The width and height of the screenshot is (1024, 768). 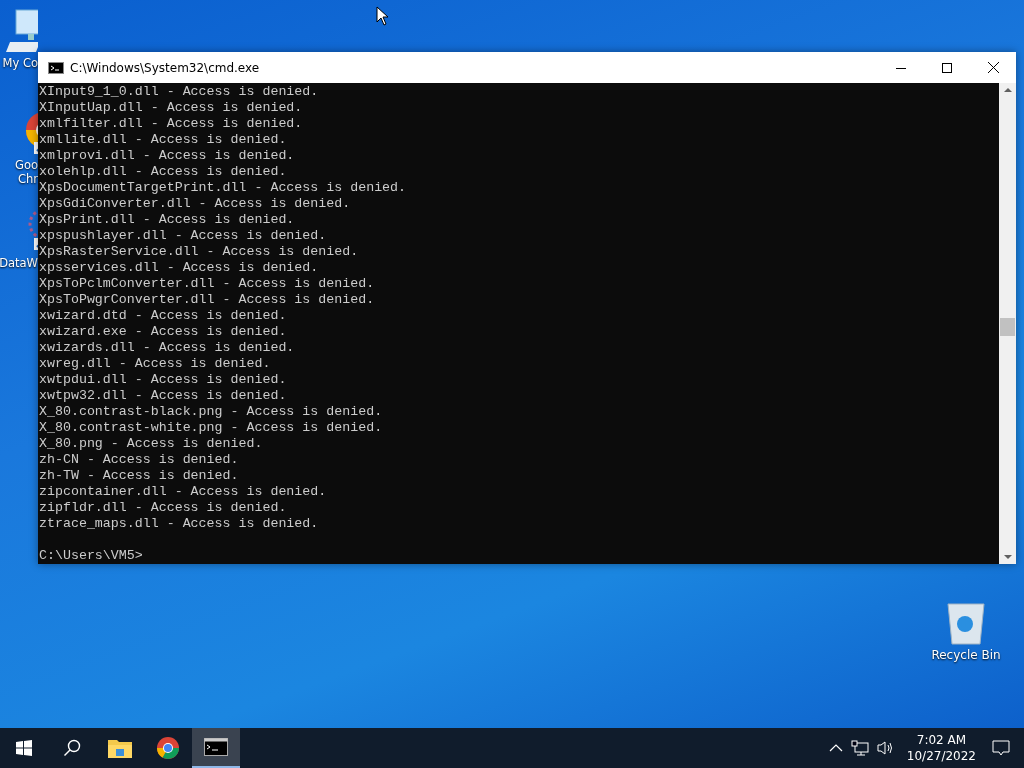 What do you see at coordinates (941, 740) in the screenshot?
I see `clock-time: 7:02 AM` at bounding box center [941, 740].